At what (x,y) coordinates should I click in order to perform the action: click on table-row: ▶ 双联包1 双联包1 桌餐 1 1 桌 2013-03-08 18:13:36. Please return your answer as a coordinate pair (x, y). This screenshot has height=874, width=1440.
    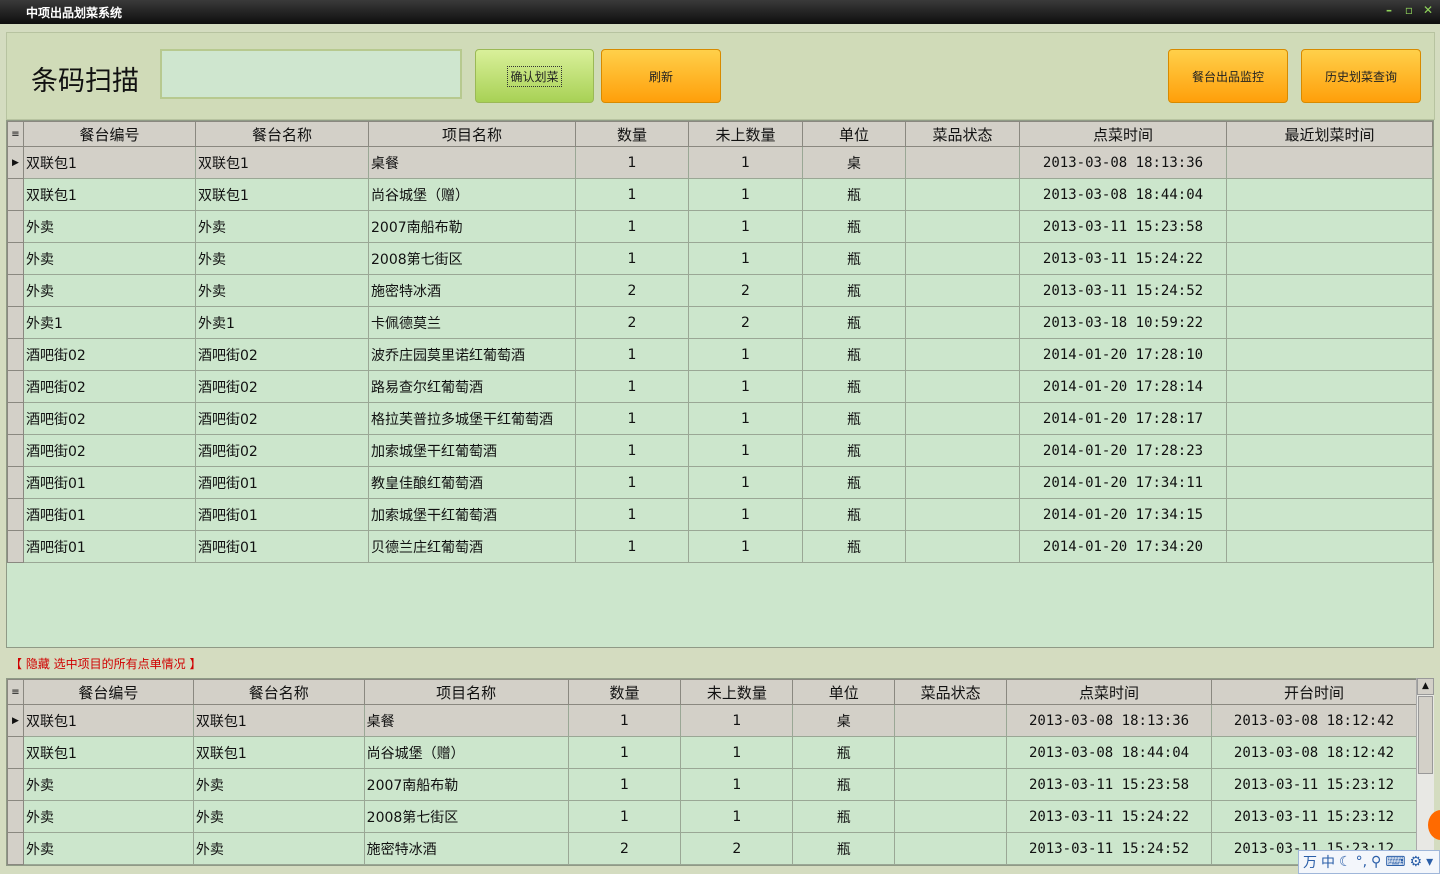
    Looking at the image, I should click on (720, 162).